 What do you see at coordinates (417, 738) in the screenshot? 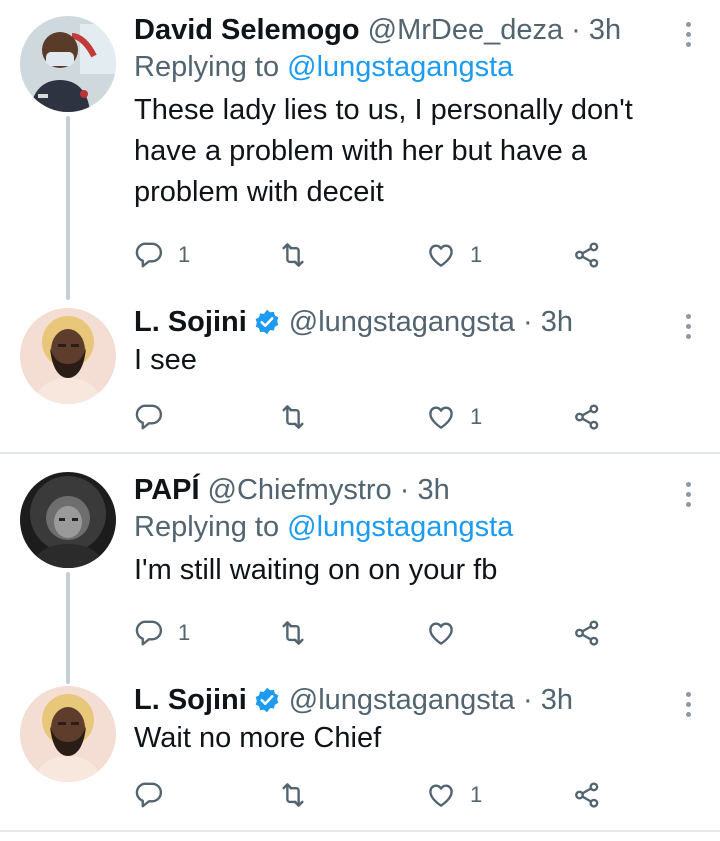
I see `tweet-text: Wait no more Chief` at bounding box center [417, 738].